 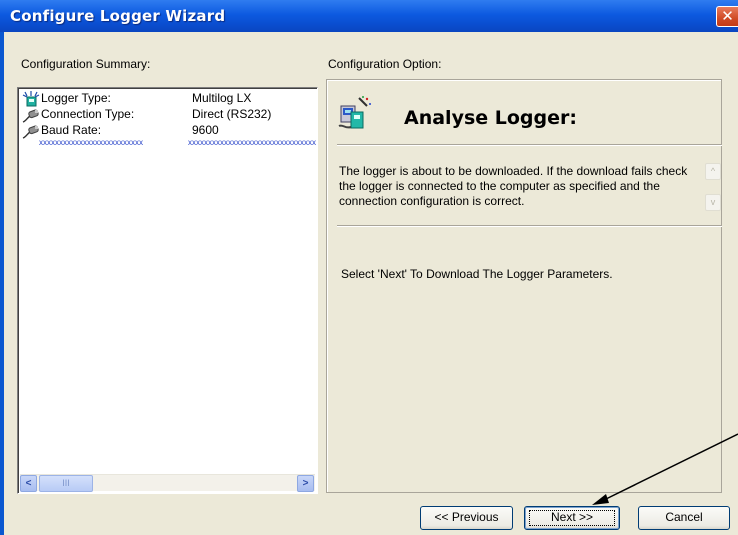 What do you see at coordinates (88, 114) in the screenshot?
I see `summary-row-label: Connection Type:` at bounding box center [88, 114].